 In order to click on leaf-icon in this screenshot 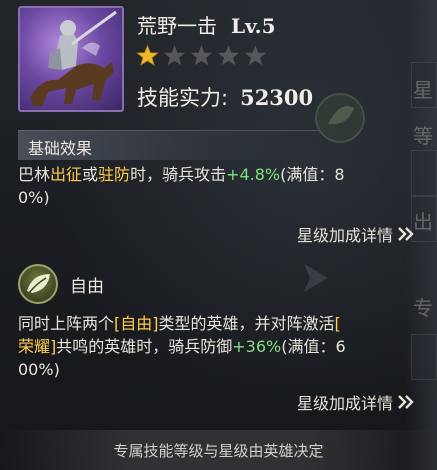, I will do `click(38, 284)`.